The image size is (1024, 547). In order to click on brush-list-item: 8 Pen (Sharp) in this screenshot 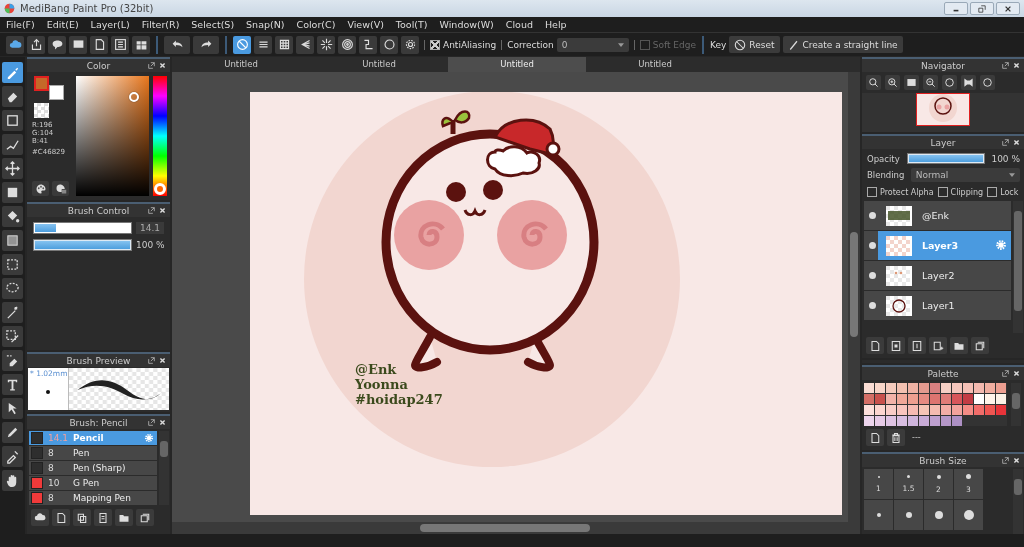, I will do `click(93, 468)`.